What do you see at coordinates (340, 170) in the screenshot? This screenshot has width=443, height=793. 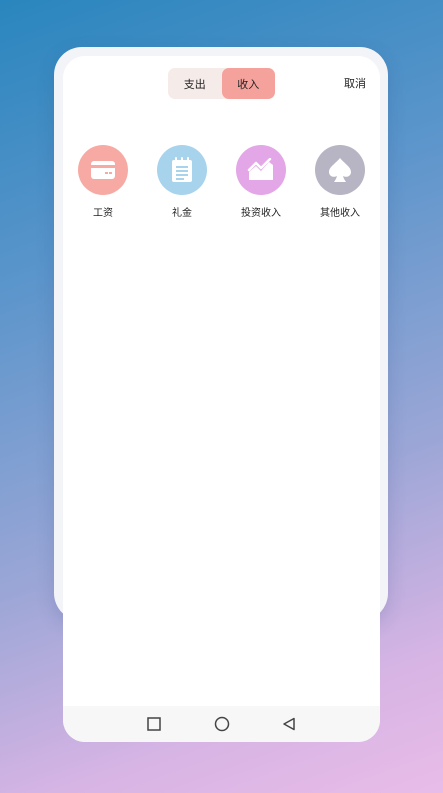 I see `spade-icon` at bounding box center [340, 170].